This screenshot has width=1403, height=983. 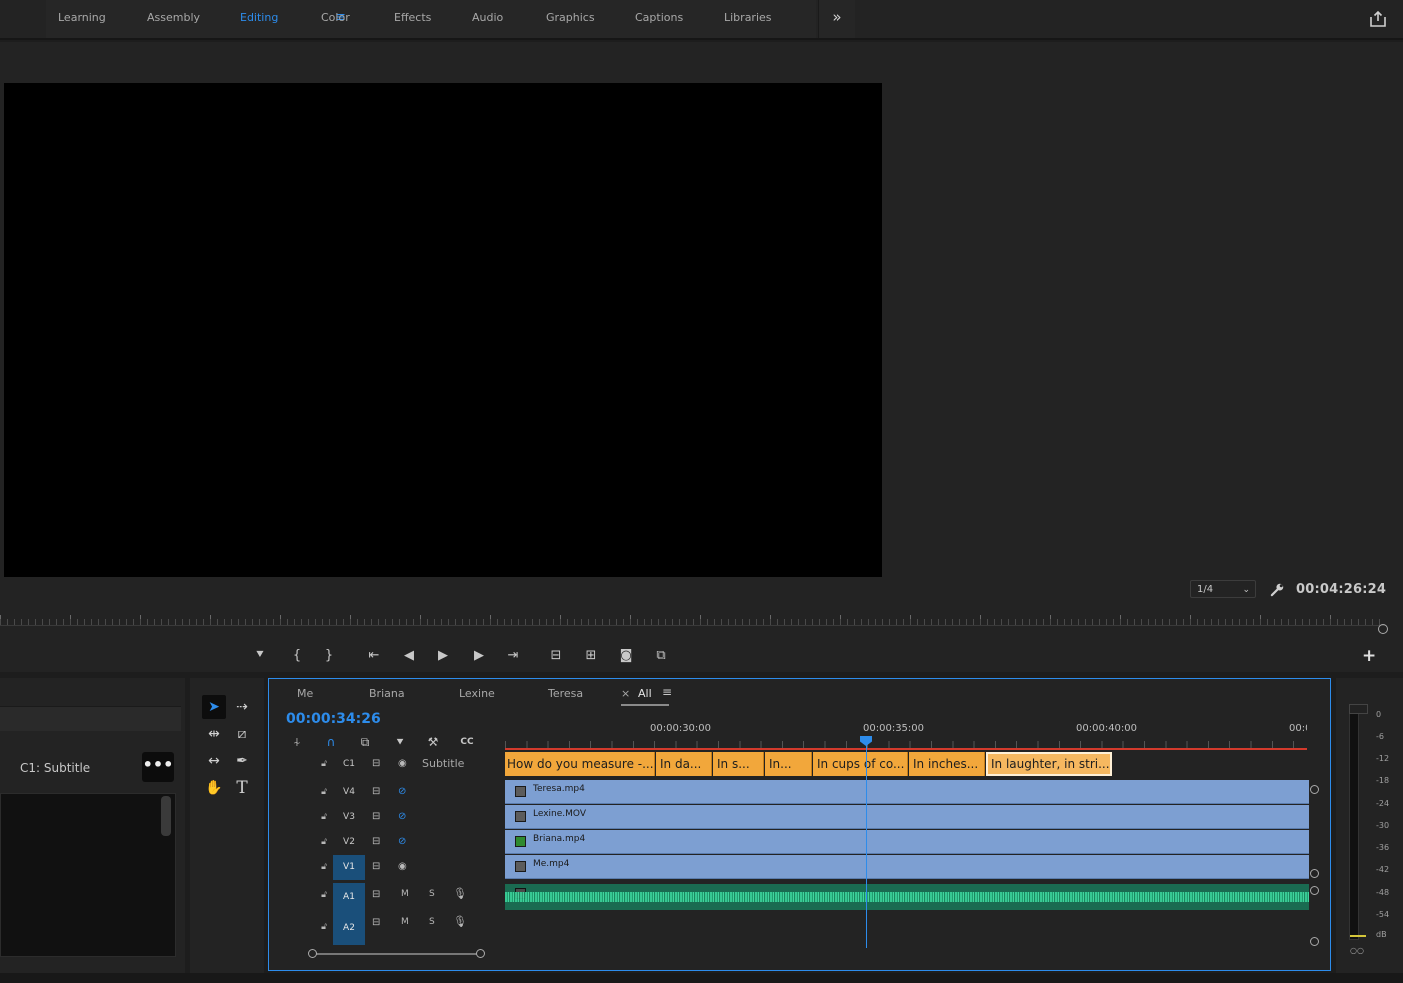 I want to click on video-clip: Briana.mp4, so click(x=907, y=842).